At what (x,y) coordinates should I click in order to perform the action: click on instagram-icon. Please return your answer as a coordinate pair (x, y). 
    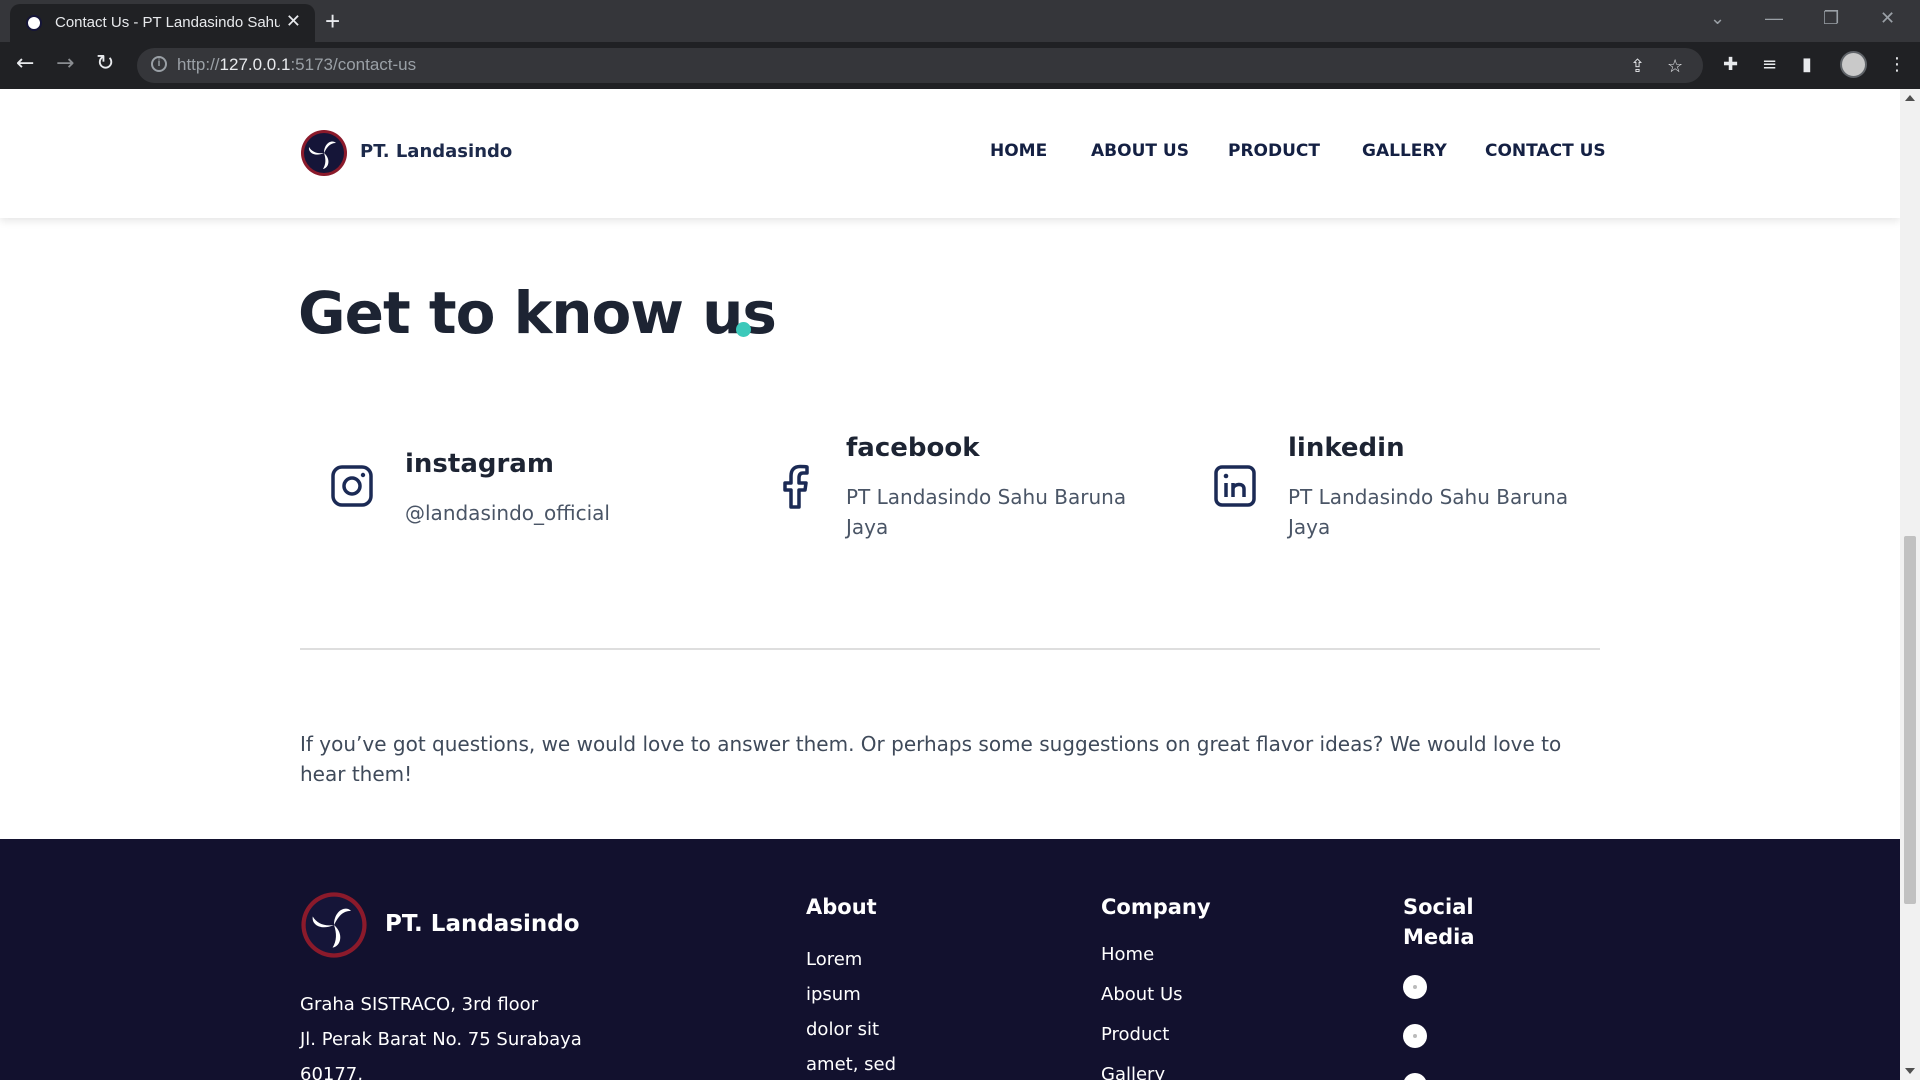
    Looking at the image, I should click on (352, 486).